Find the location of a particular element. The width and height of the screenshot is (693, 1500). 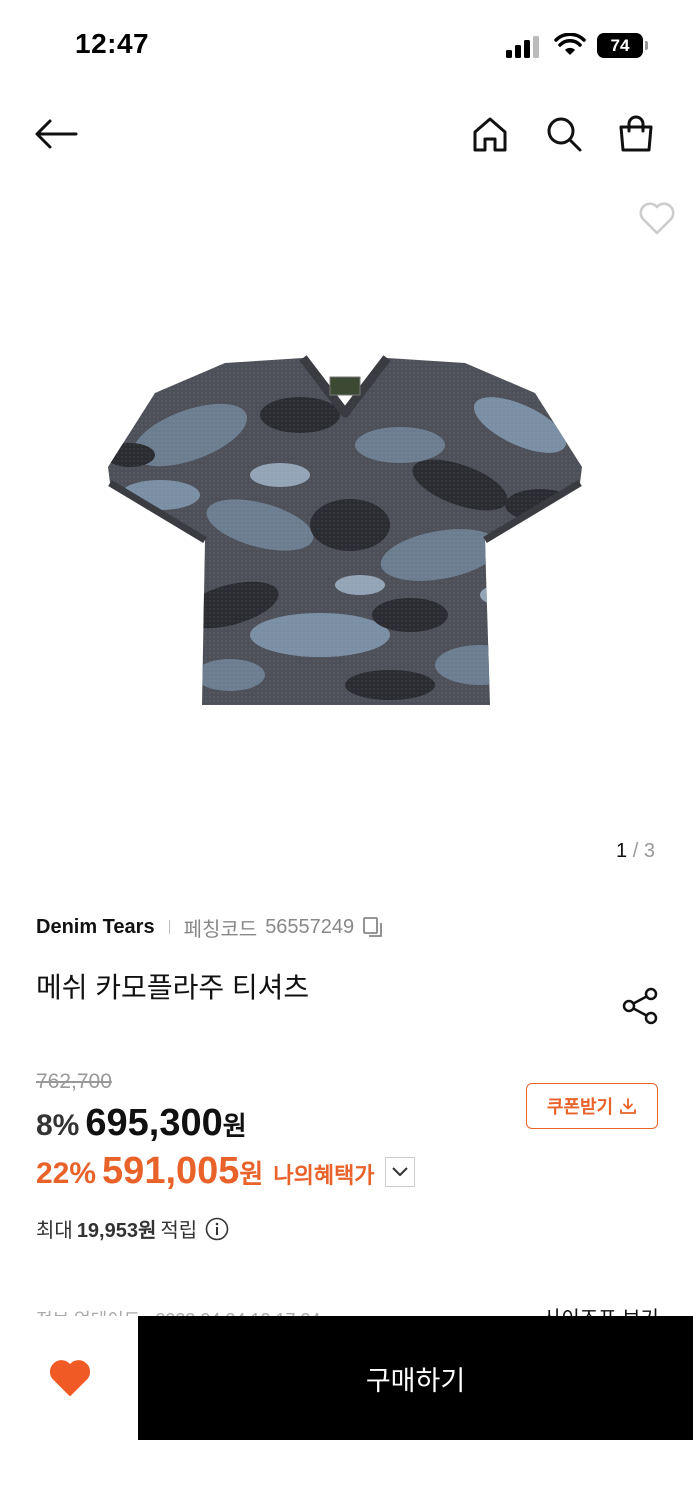

search-button is located at coordinates (564, 134).